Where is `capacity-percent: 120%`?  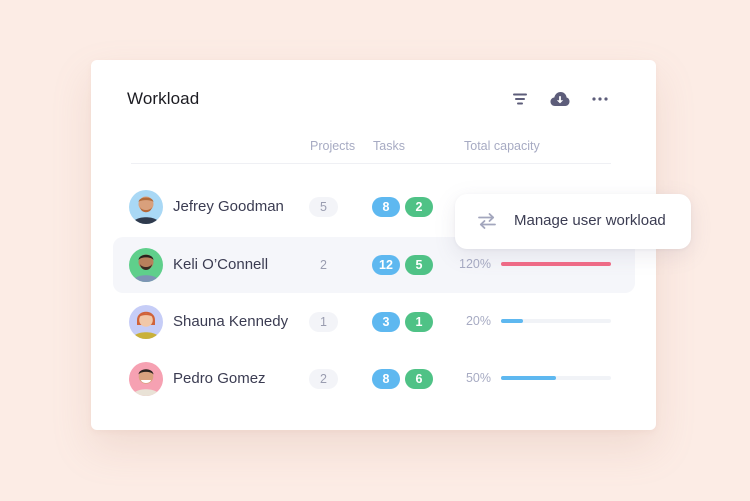 capacity-percent: 120% is located at coordinates (475, 264).